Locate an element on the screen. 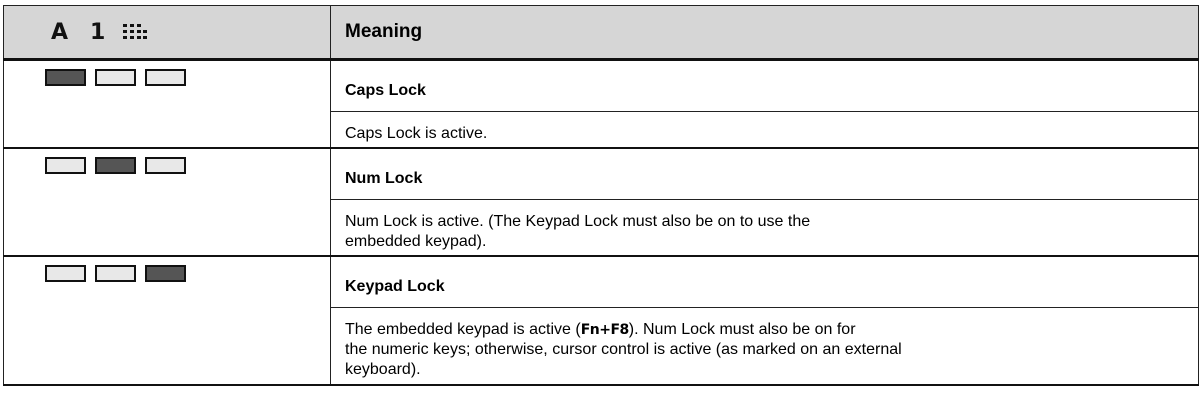 The width and height of the screenshot is (1204, 415). description-text: The embedded keypad is active ( is located at coordinates (463, 329).